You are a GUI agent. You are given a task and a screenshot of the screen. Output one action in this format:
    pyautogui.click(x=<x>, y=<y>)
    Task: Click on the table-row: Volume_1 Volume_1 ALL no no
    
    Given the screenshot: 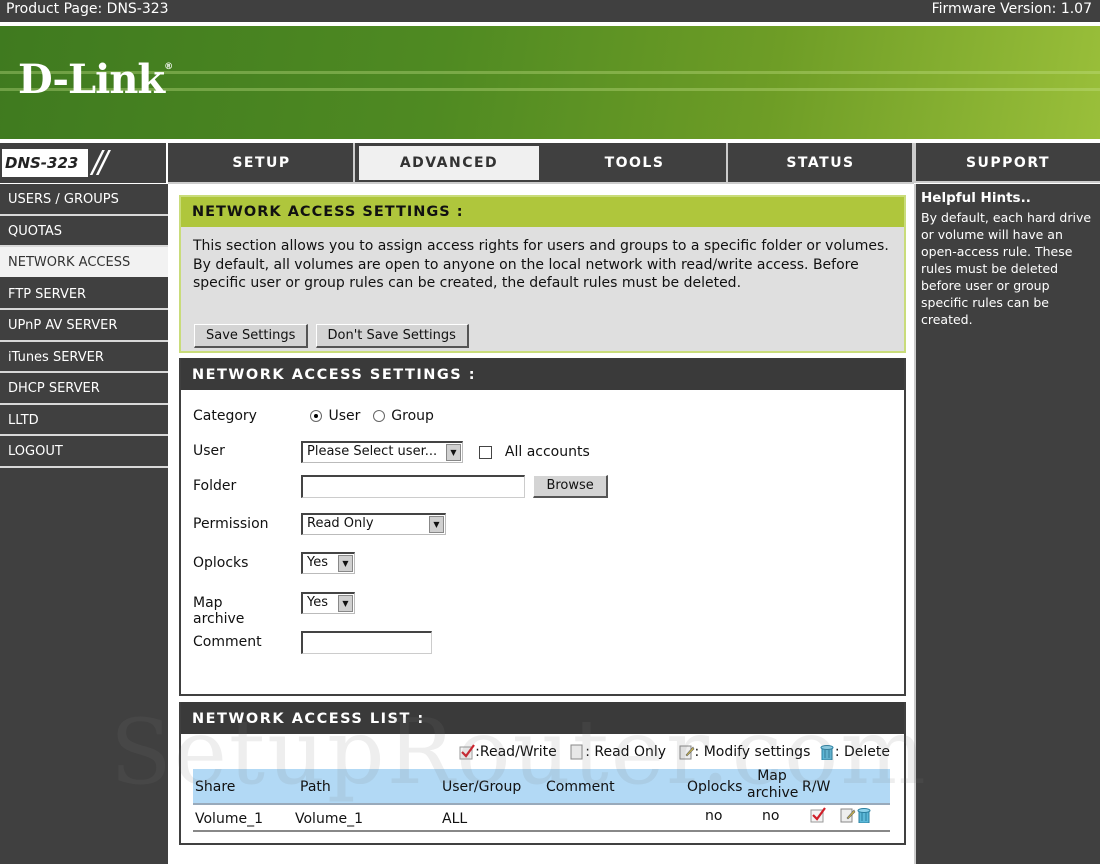 What is the action you would take?
    pyautogui.click(x=541, y=818)
    